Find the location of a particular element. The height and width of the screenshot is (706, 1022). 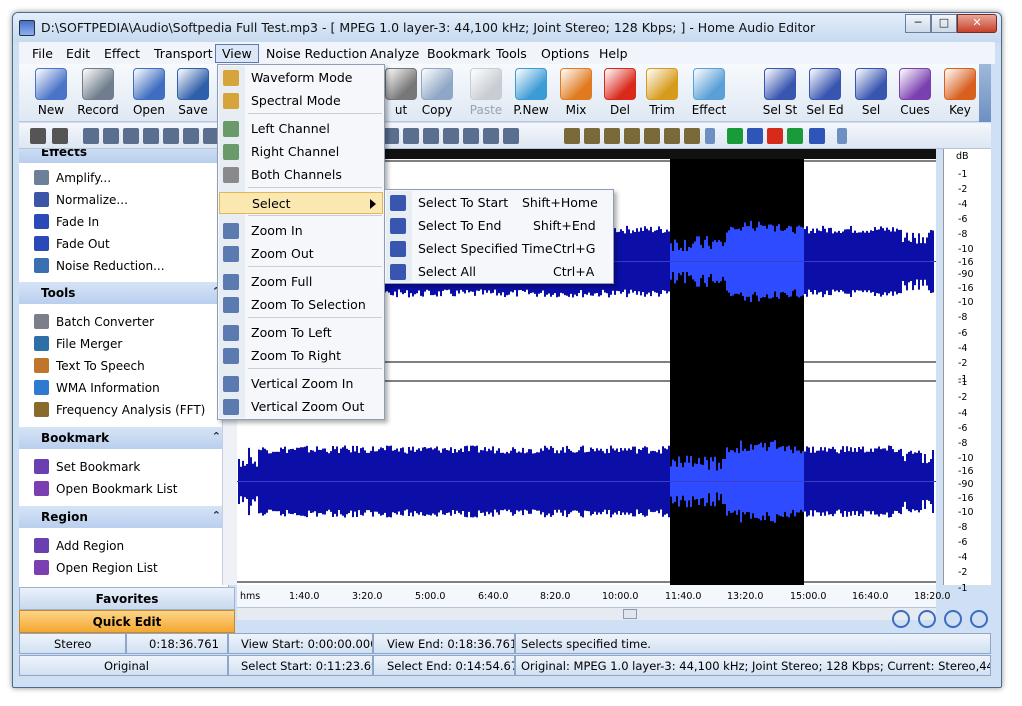

view-menu-zoom-to-right: Zoom To Right is located at coordinates (301, 356).